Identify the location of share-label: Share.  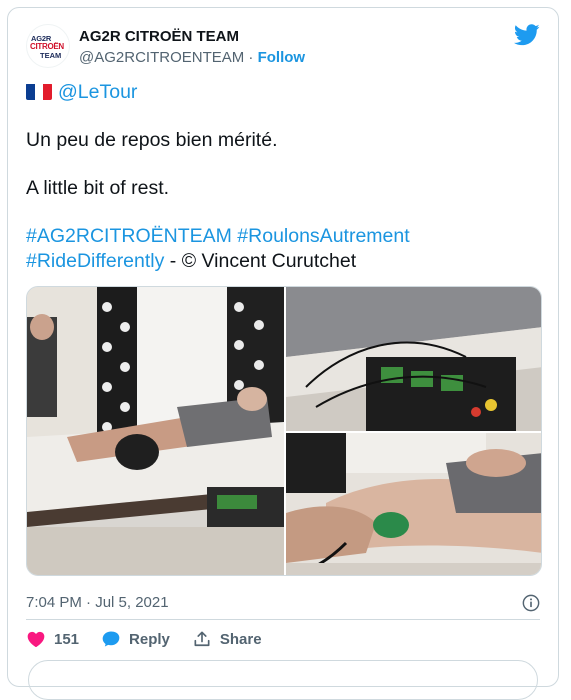
(240, 639).